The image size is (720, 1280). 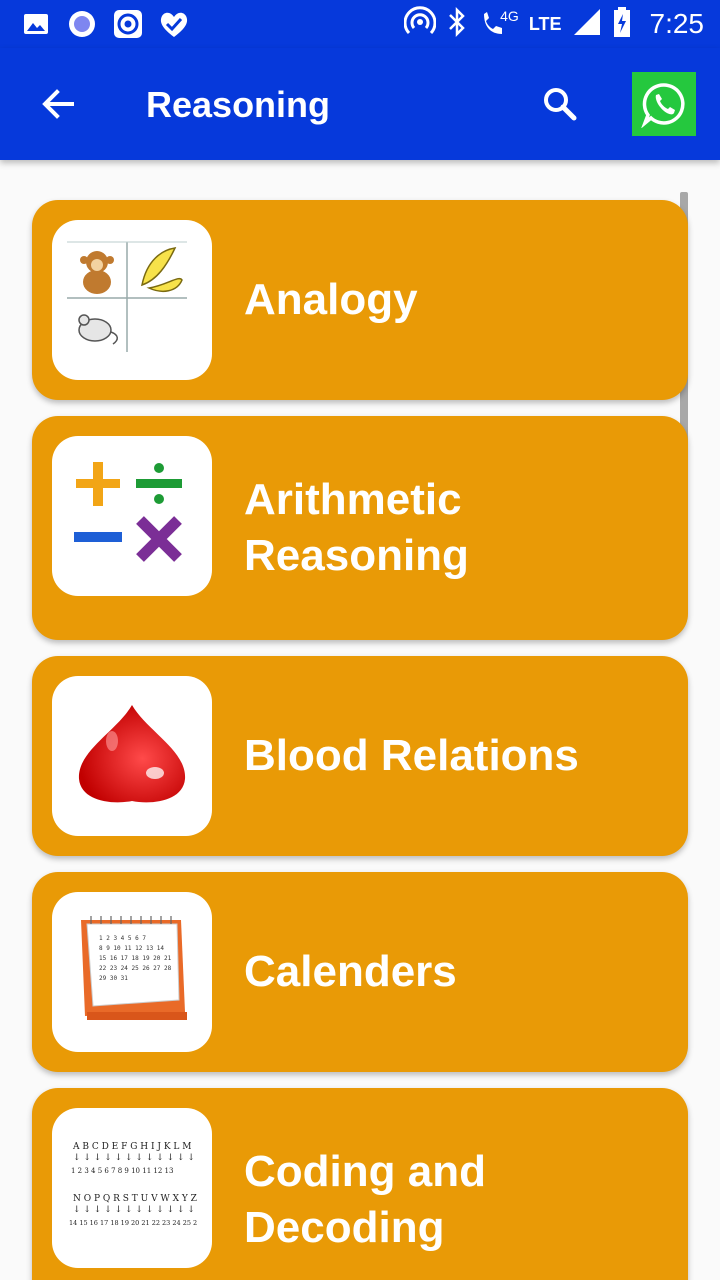 I want to click on record-icon, so click(x=82, y=24).